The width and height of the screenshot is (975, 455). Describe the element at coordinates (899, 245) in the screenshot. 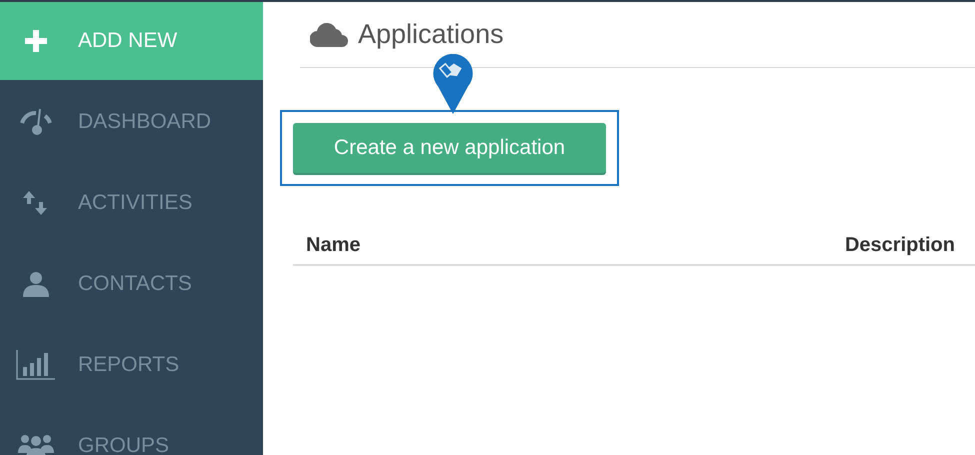

I see `column-header: Description` at that location.